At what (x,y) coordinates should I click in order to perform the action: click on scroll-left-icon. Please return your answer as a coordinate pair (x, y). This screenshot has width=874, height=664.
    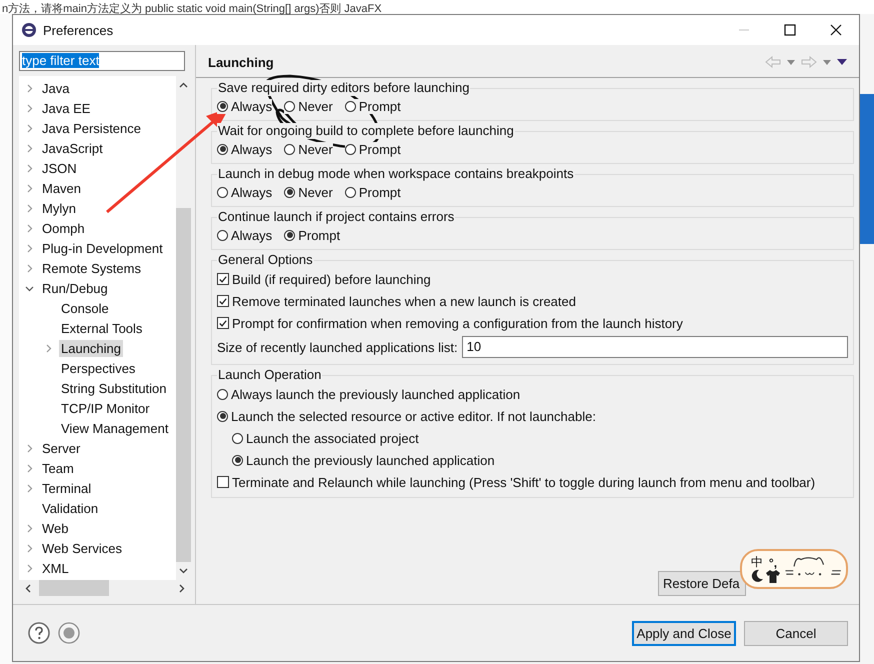
    Looking at the image, I should click on (28, 588).